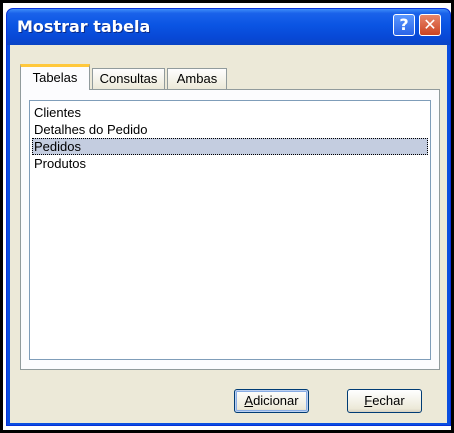 The height and width of the screenshot is (433, 454). What do you see at coordinates (404, 25) in the screenshot?
I see `help-icon: ?` at bounding box center [404, 25].